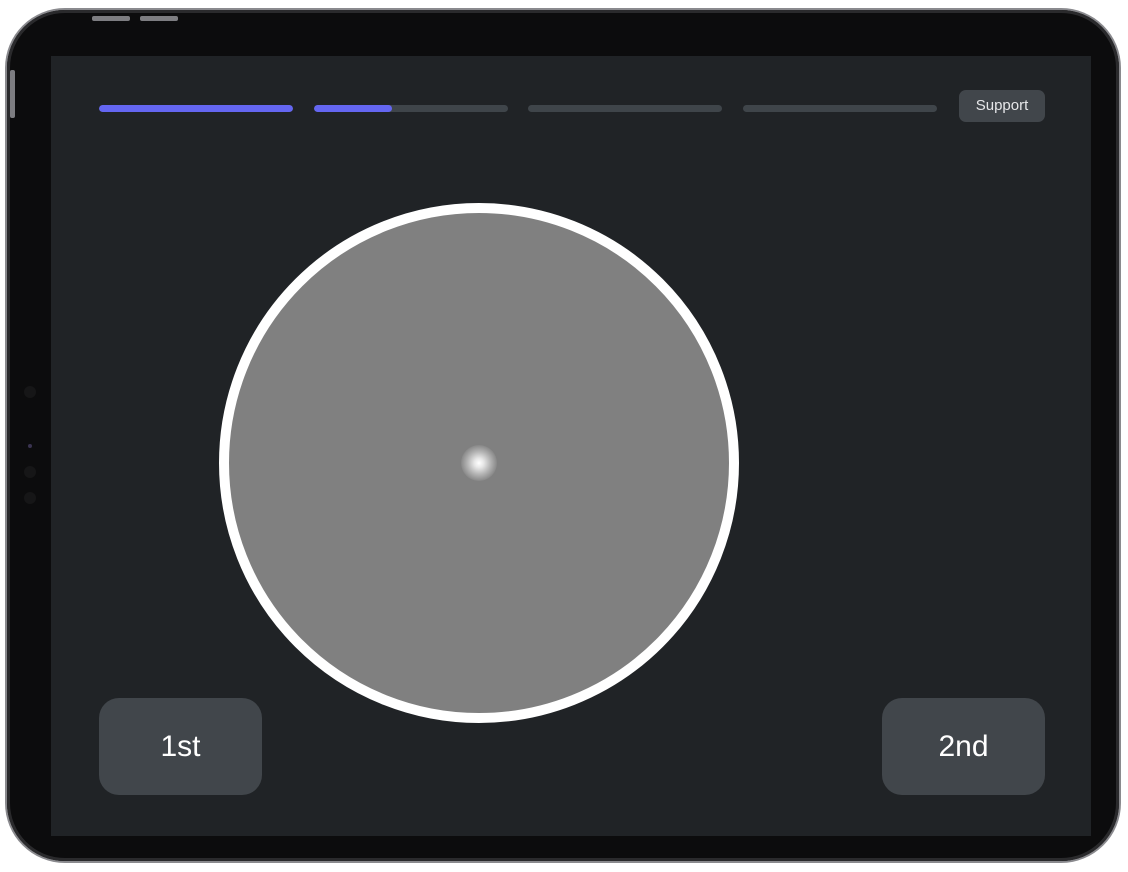 This screenshot has width=1128, height=872. I want to click on fixation-dot, so click(479, 463).